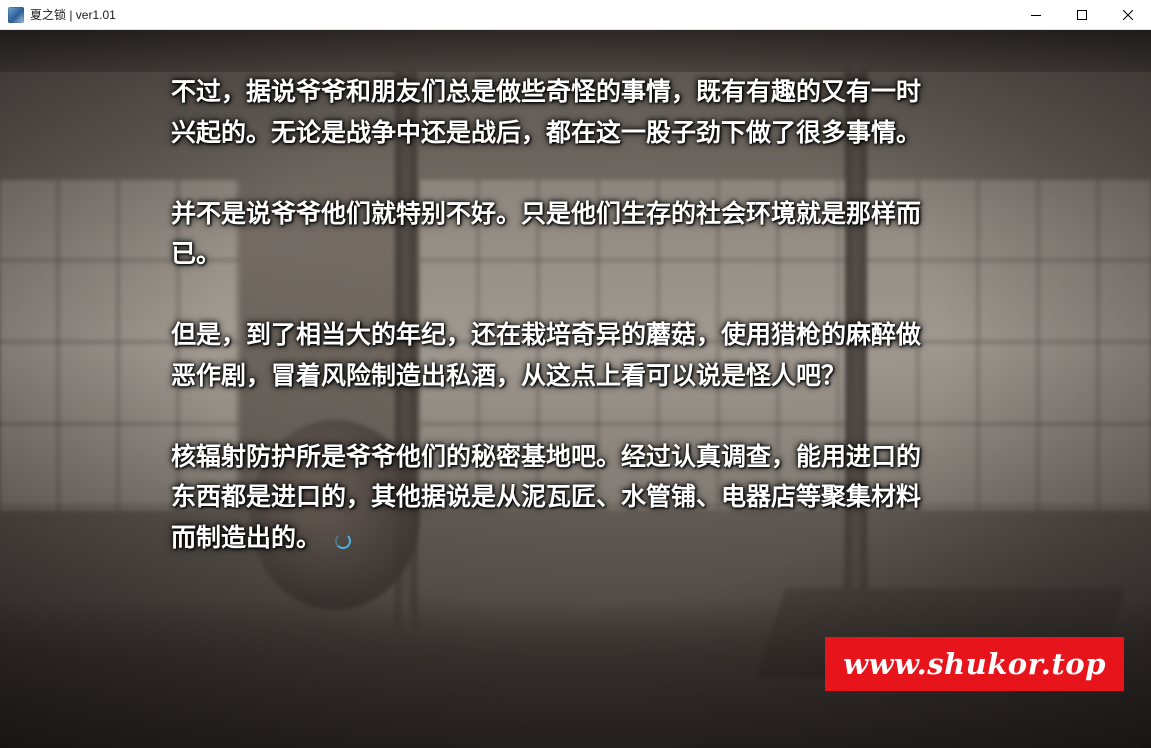  I want to click on maximize-button, so click(1082, 15).